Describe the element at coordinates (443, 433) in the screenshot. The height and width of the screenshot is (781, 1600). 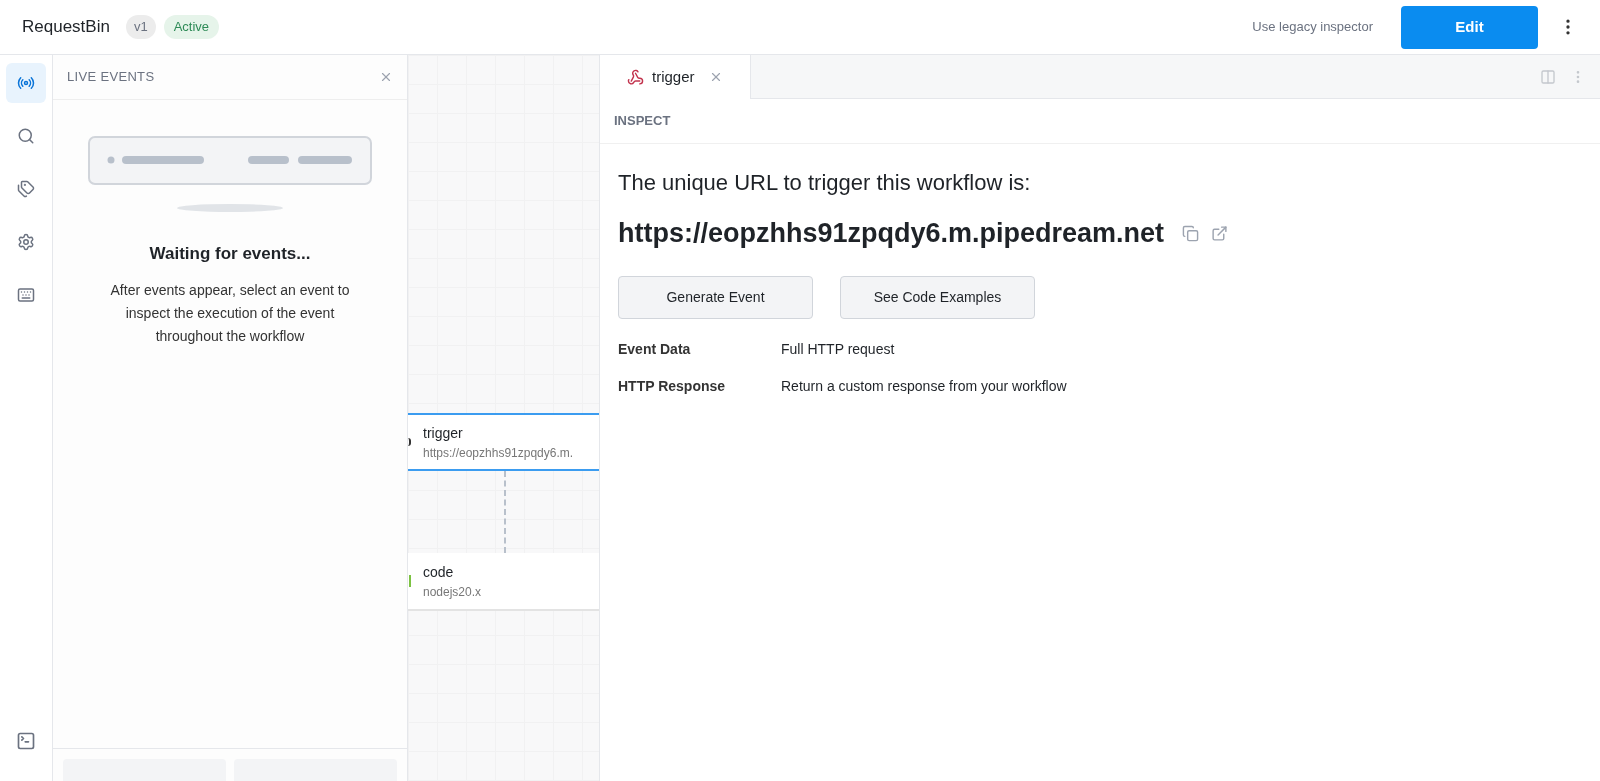
I see `node-name: trigger` at that location.